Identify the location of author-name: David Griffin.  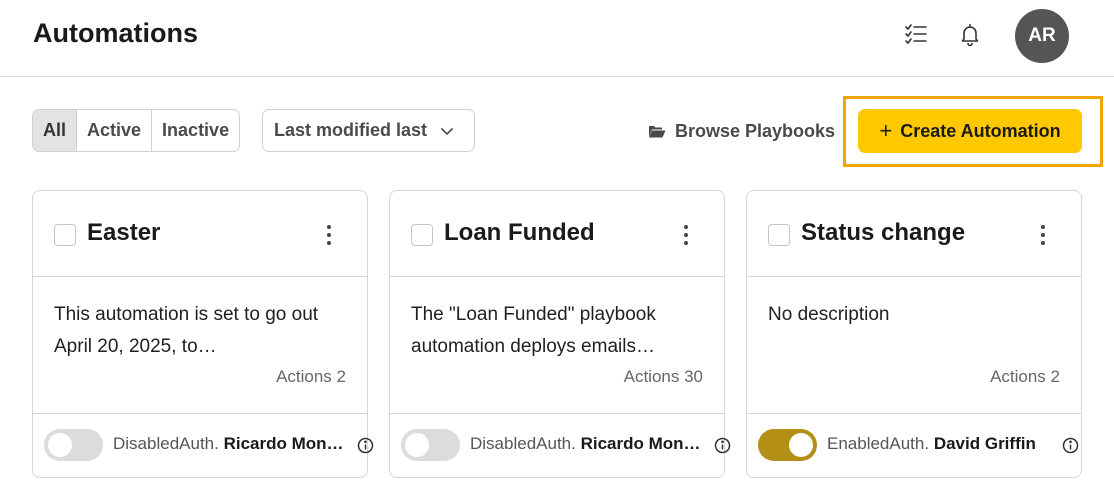
(984, 443).